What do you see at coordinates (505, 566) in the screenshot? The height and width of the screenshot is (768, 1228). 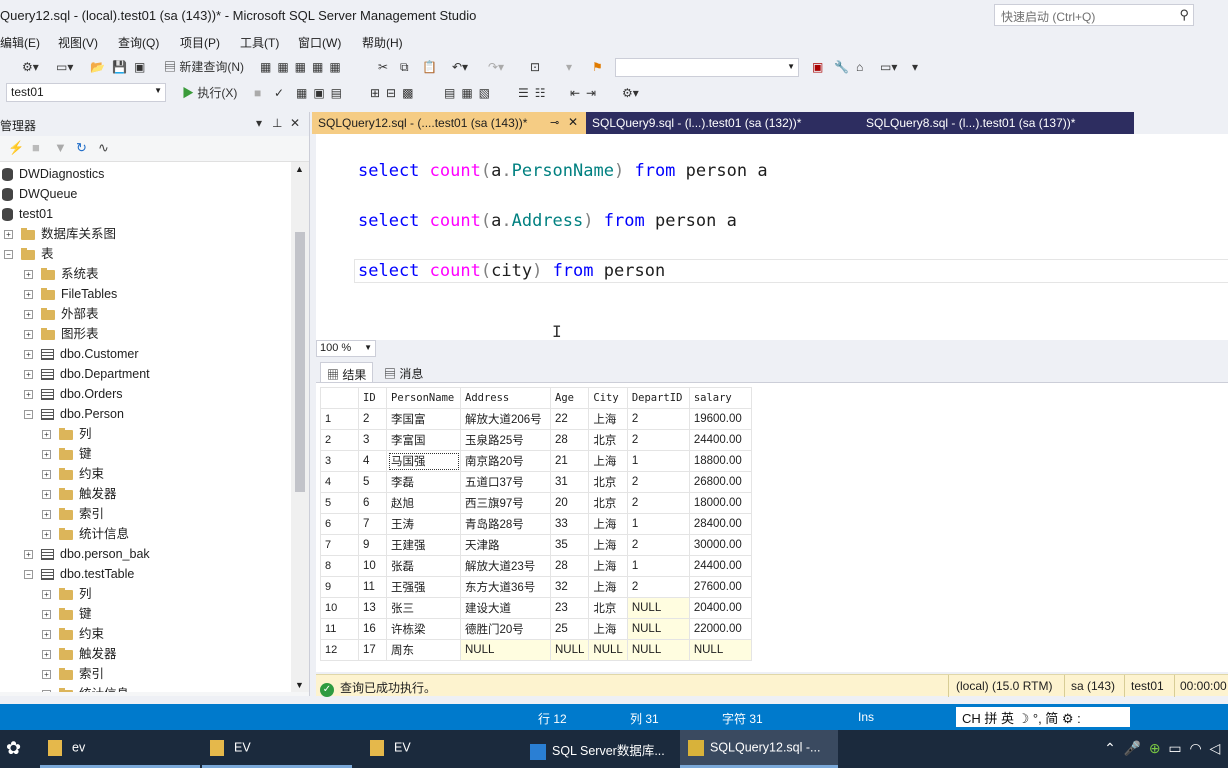 I see `grid-cell: 解放大道23号` at bounding box center [505, 566].